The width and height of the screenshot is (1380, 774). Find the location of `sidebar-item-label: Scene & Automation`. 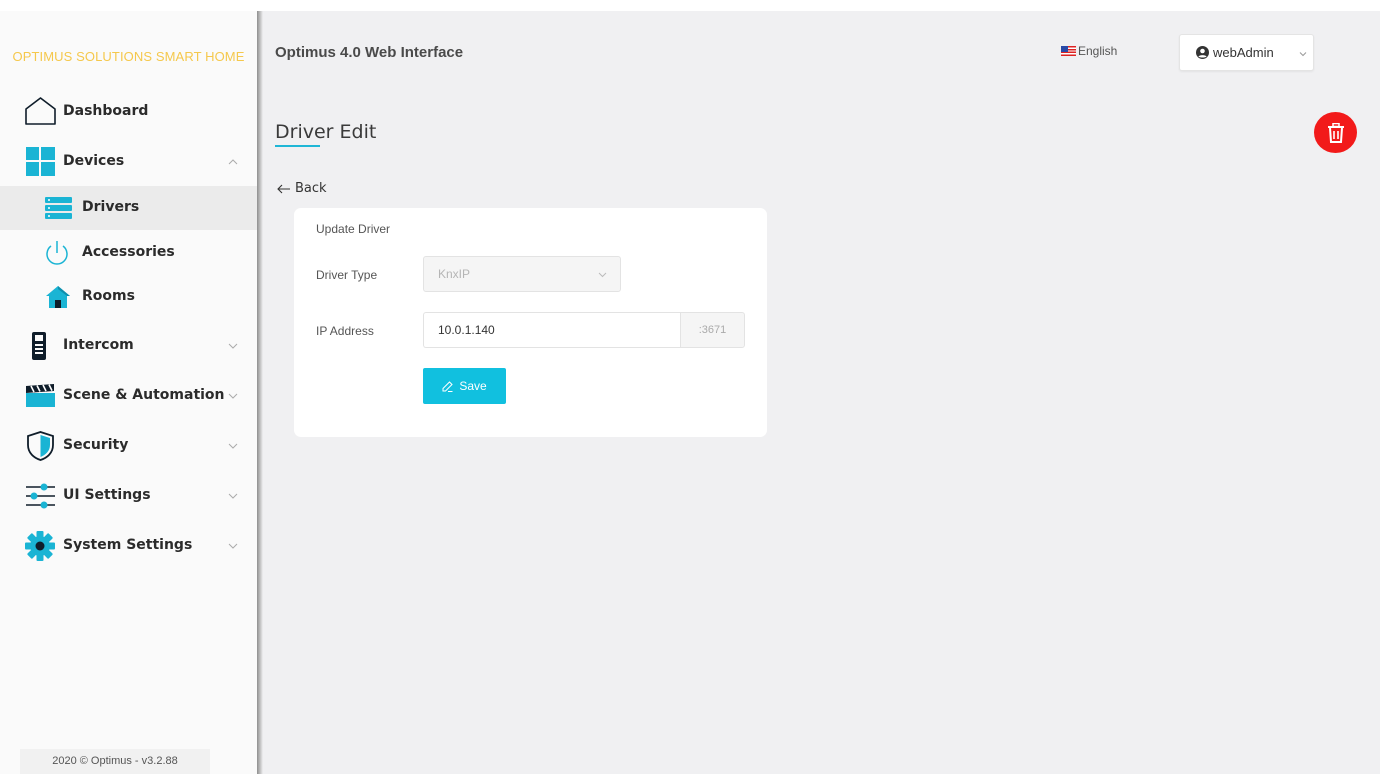

sidebar-item-label: Scene & Automation is located at coordinates (144, 395).